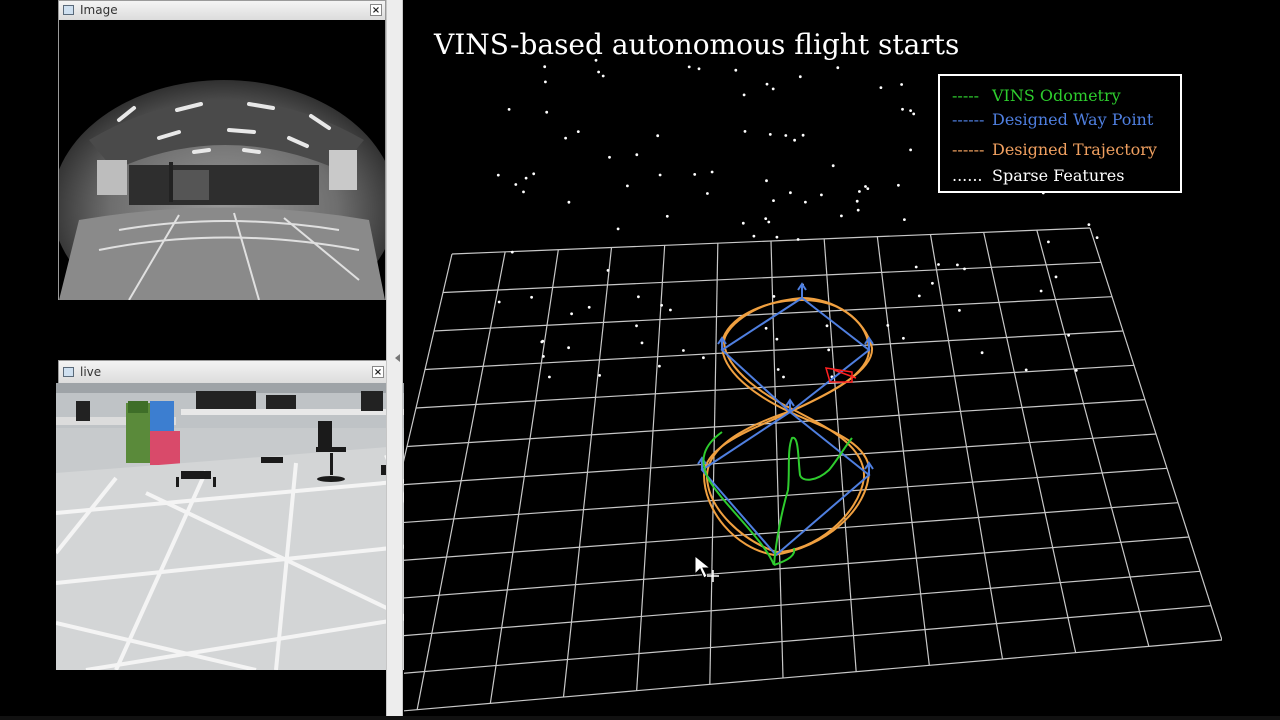 The image size is (1280, 720). What do you see at coordinates (968, 119) in the screenshot?
I see `legend-waypoint-dash: ------` at bounding box center [968, 119].